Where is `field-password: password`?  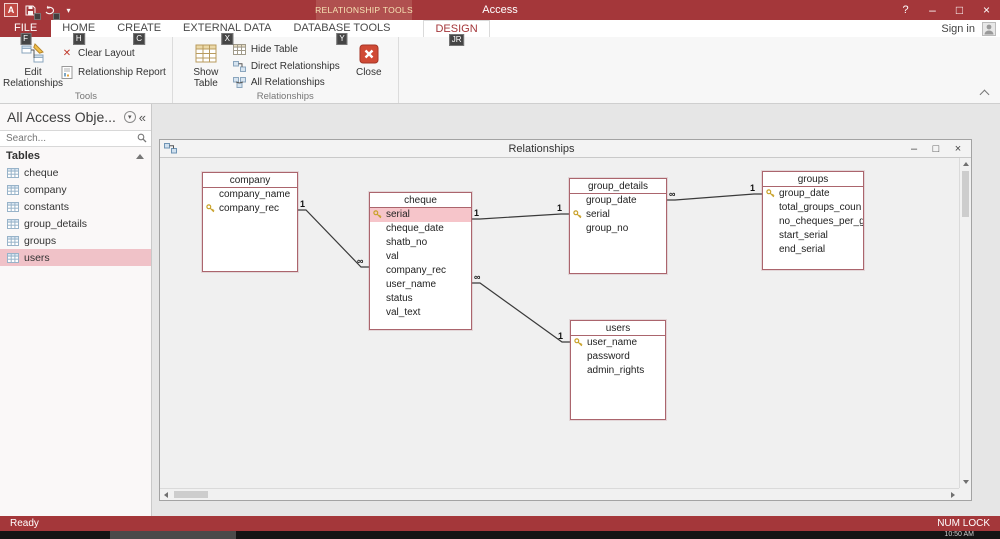
field-password: password is located at coordinates (618, 357).